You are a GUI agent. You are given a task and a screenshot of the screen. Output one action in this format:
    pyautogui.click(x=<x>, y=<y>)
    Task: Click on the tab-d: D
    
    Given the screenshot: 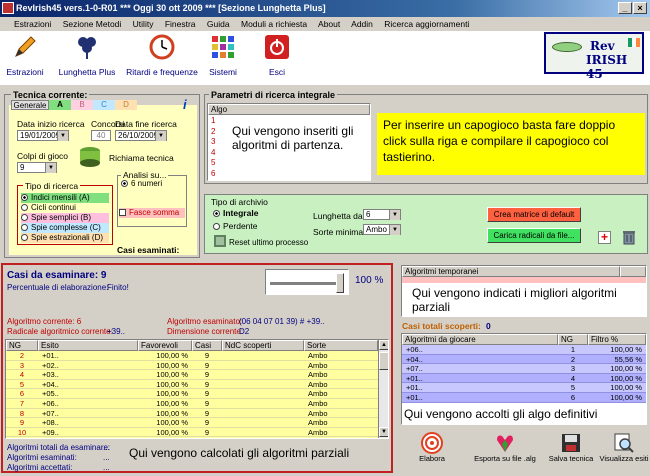 What is the action you would take?
    pyautogui.click(x=126, y=105)
    